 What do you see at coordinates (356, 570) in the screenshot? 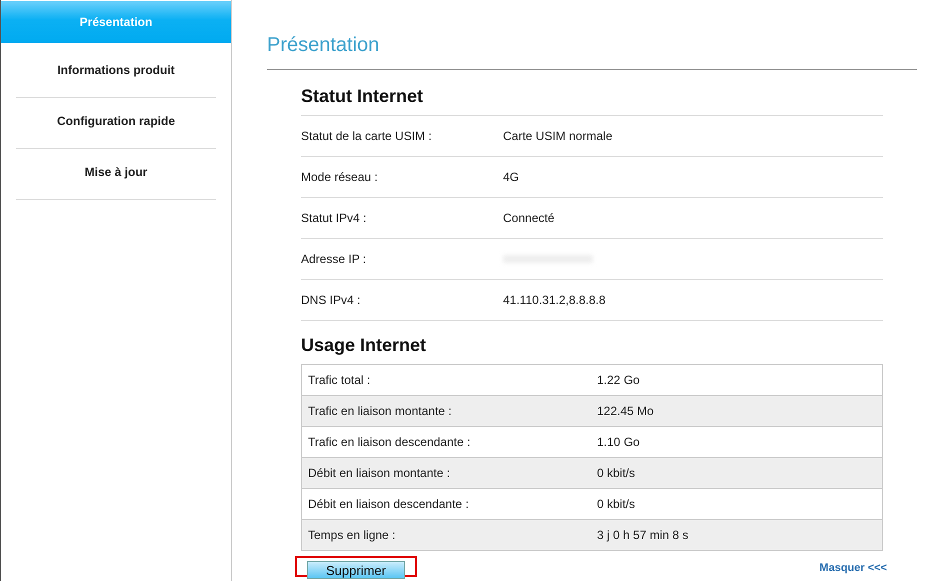
I see `clear-button: Supprimer` at bounding box center [356, 570].